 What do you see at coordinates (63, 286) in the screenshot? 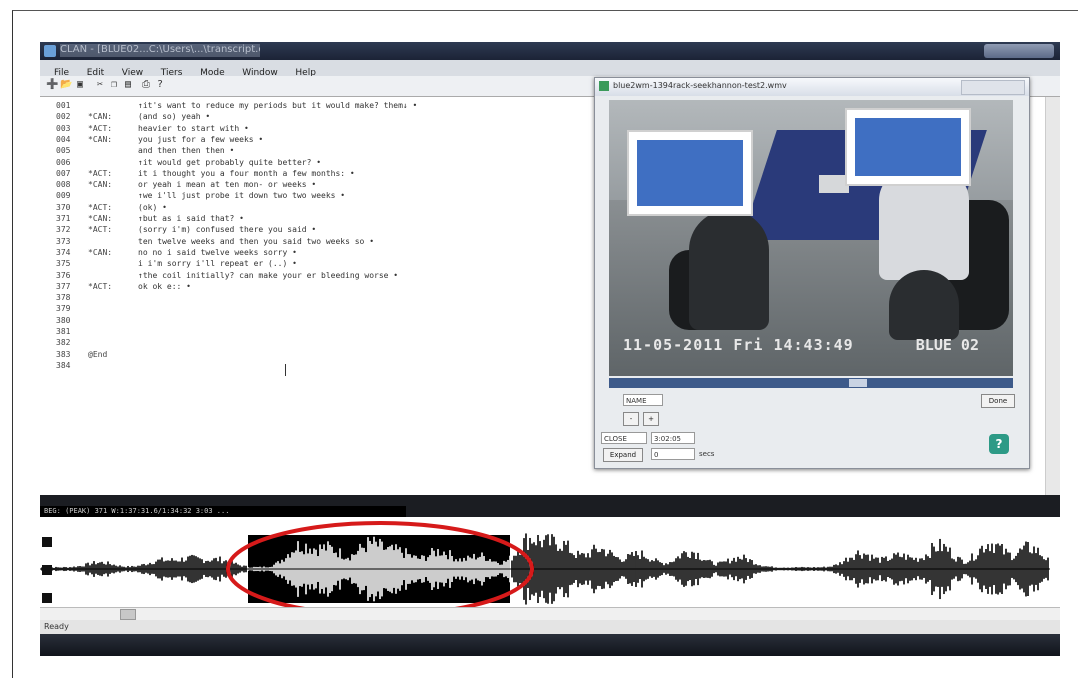
I see `line-number: 377` at bounding box center [63, 286].